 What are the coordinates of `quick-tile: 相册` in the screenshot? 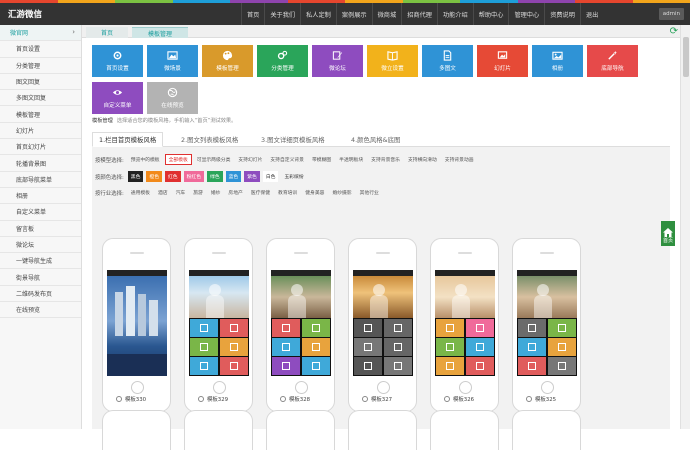 It's located at (557, 61).